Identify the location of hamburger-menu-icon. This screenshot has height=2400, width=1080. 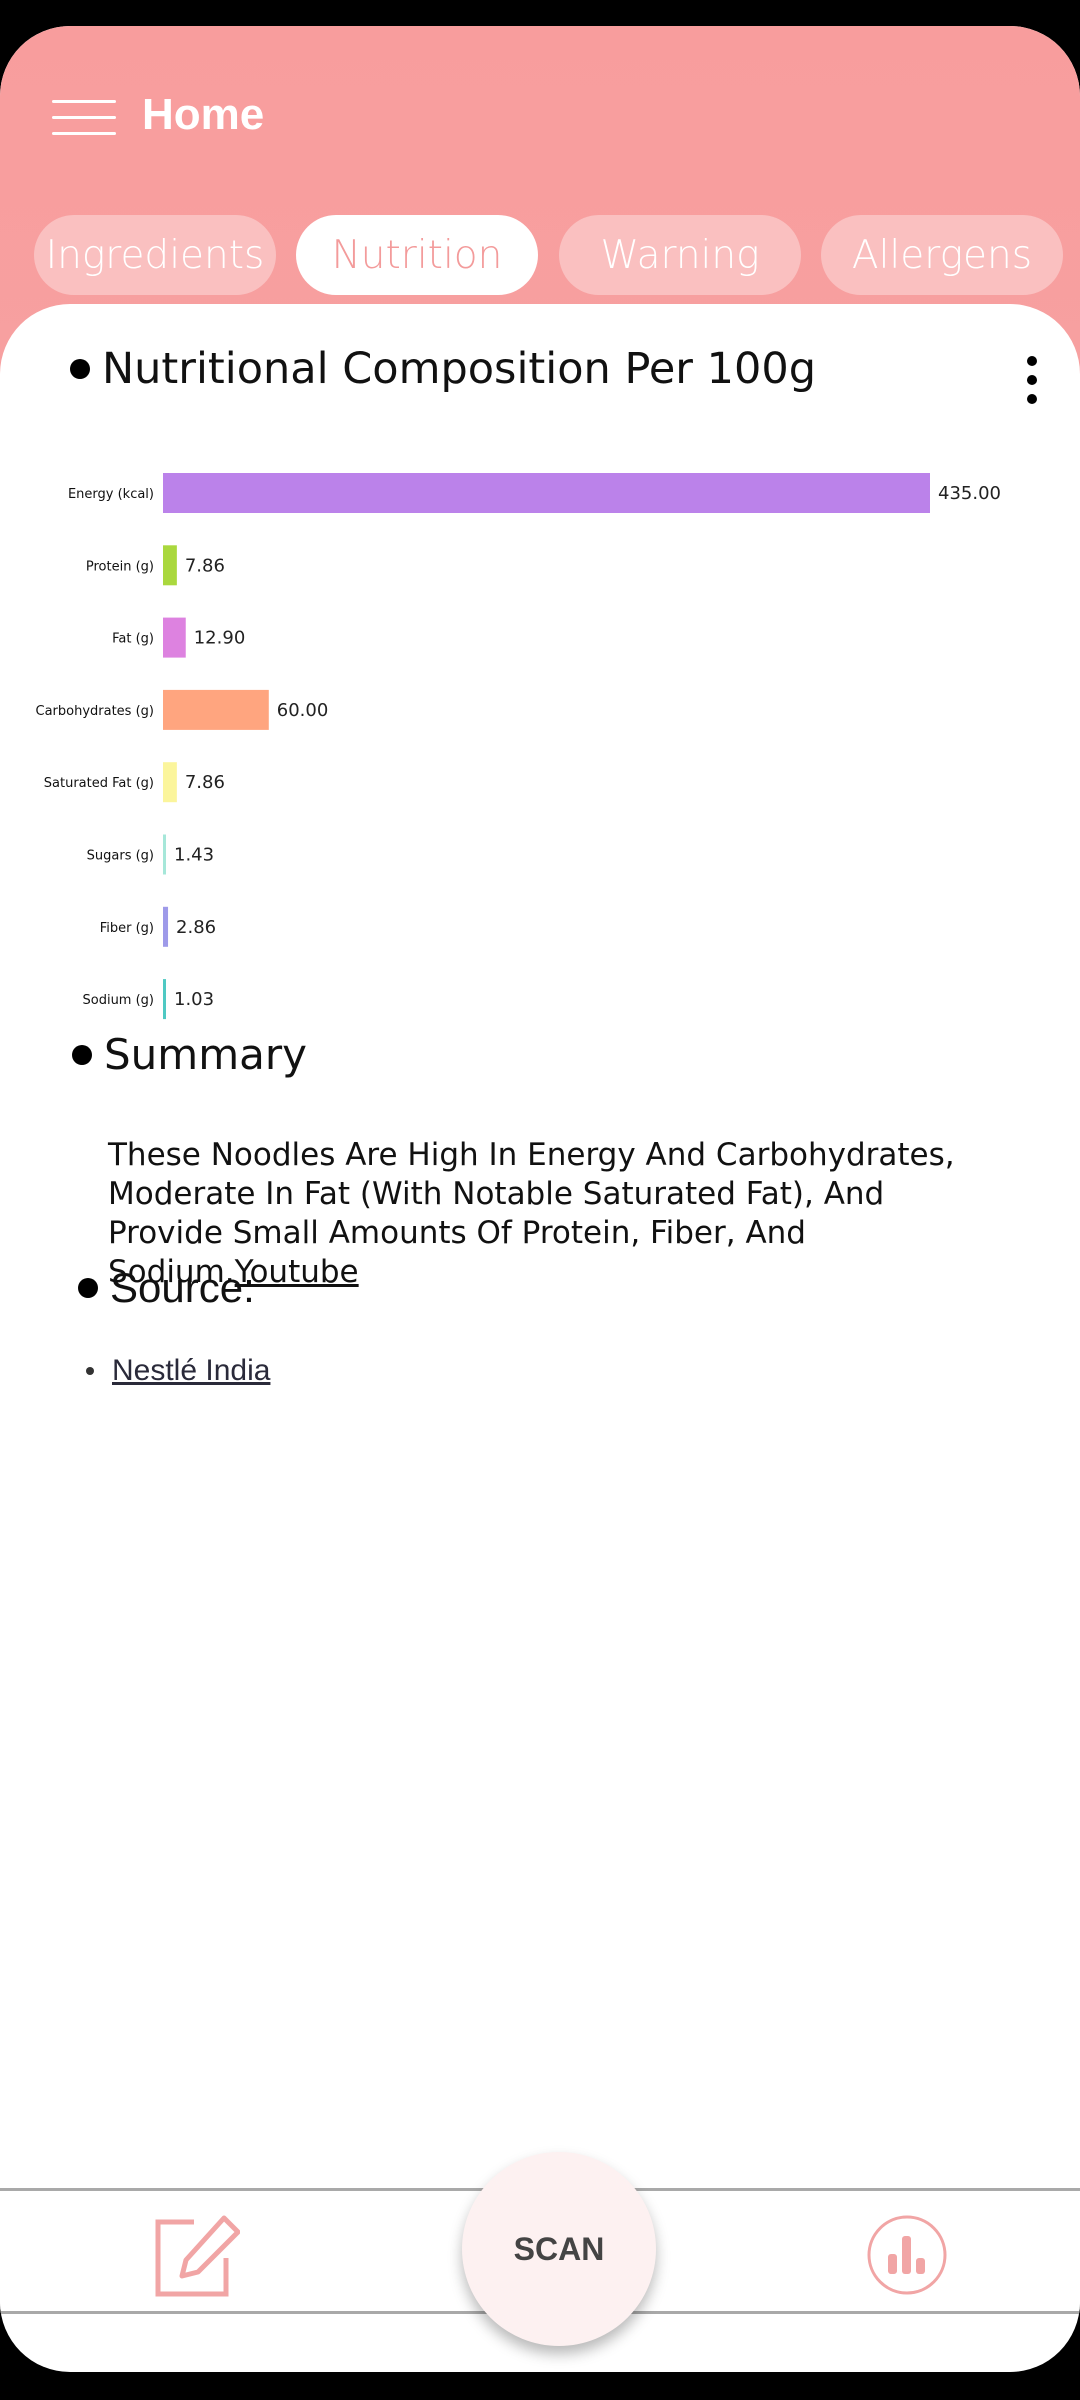
(84, 118).